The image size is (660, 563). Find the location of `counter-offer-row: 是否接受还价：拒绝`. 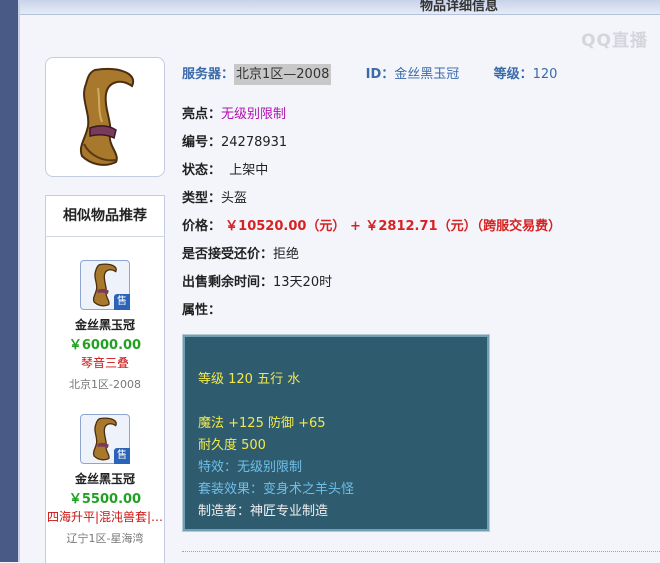

counter-offer-row: 是否接受还价：拒绝 is located at coordinates (240, 252).